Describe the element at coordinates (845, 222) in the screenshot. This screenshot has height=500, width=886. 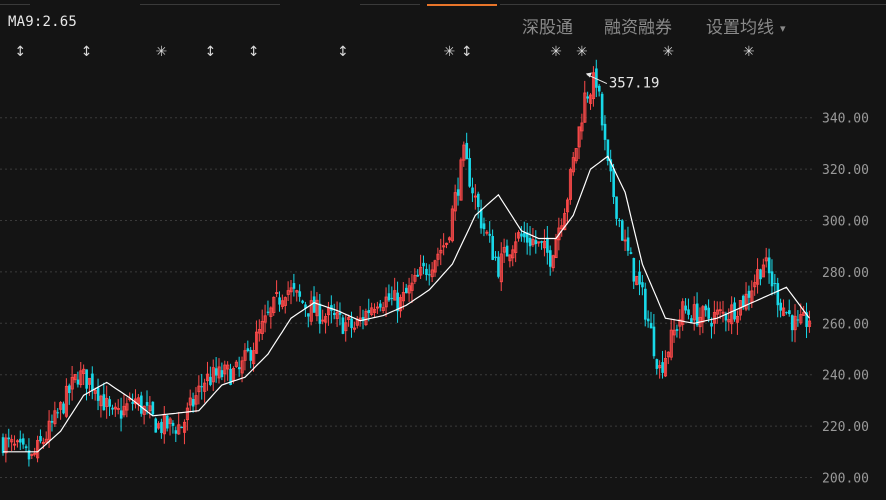
I see `y-tick-label: 300.00` at that location.